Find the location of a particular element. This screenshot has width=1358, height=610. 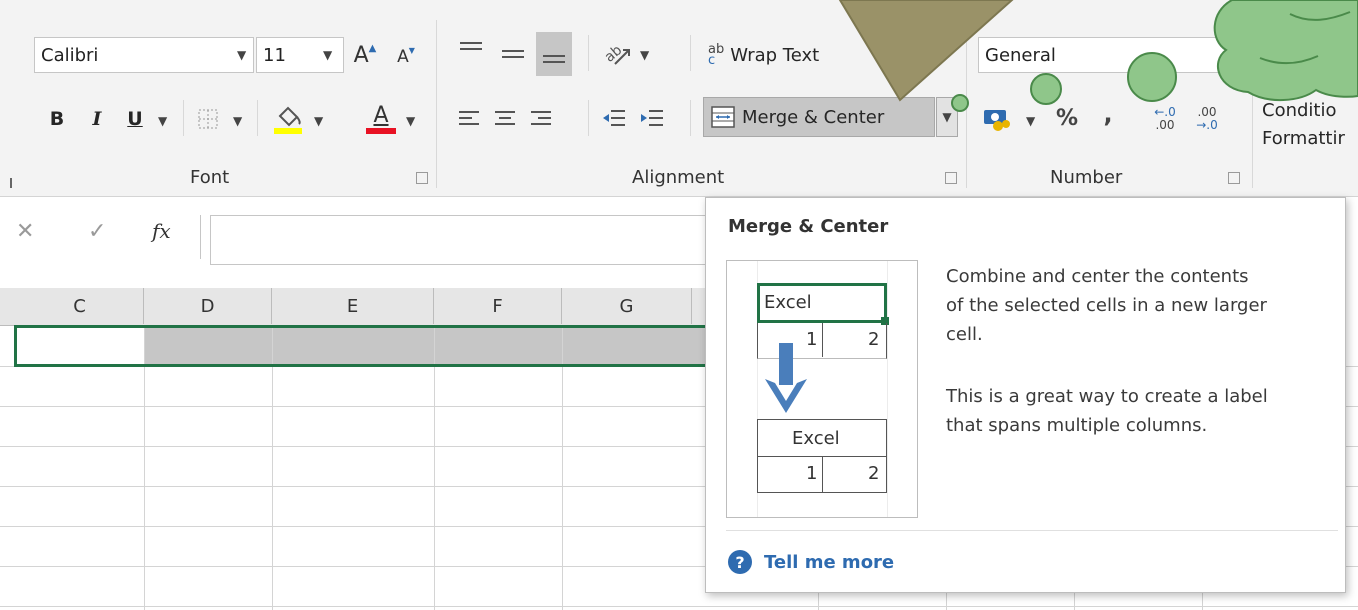

cancel-formula-icon: ✕ is located at coordinates (25, 231).